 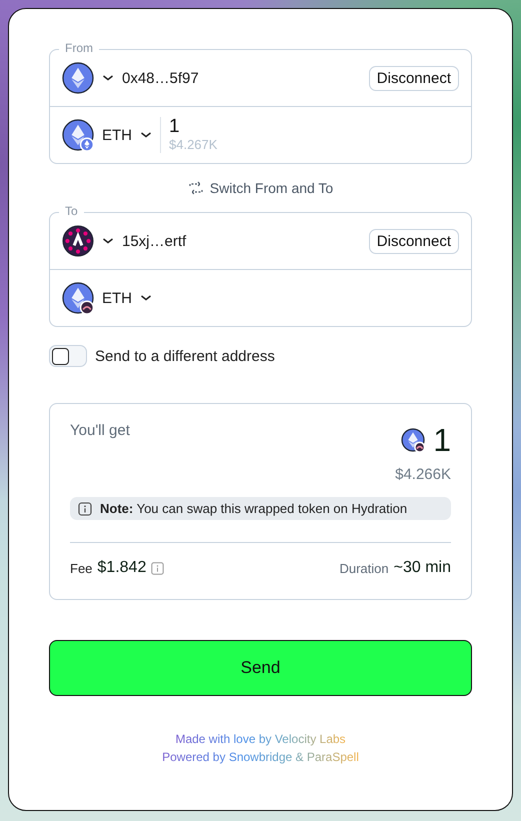 I want to click on credits-text: Powered by Snowbridge & ParaSpell, so click(x=260, y=757).